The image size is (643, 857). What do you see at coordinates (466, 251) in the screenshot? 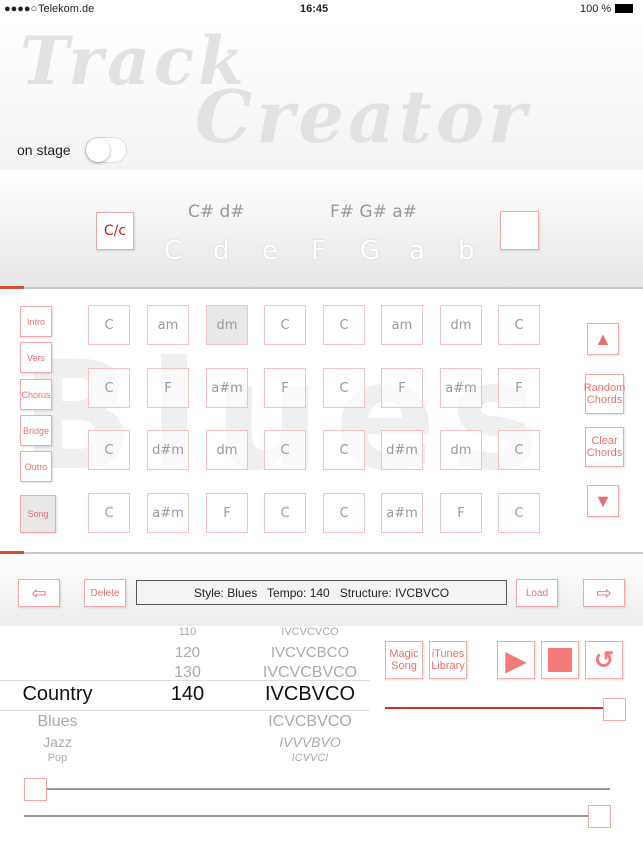
I see `key-b: b` at bounding box center [466, 251].